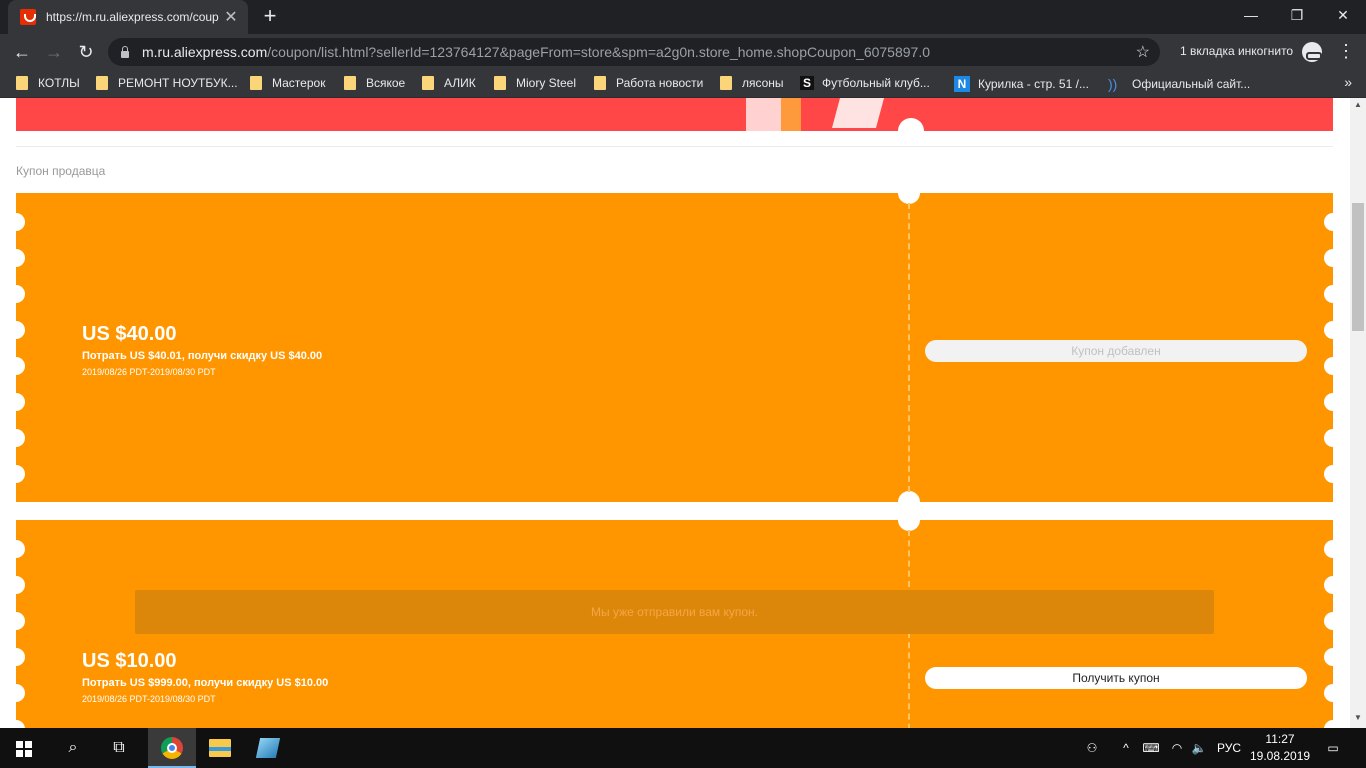  What do you see at coordinates (54, 52) in the screenshot?
I see `forward-button: →` at bounding box center [54, 52].